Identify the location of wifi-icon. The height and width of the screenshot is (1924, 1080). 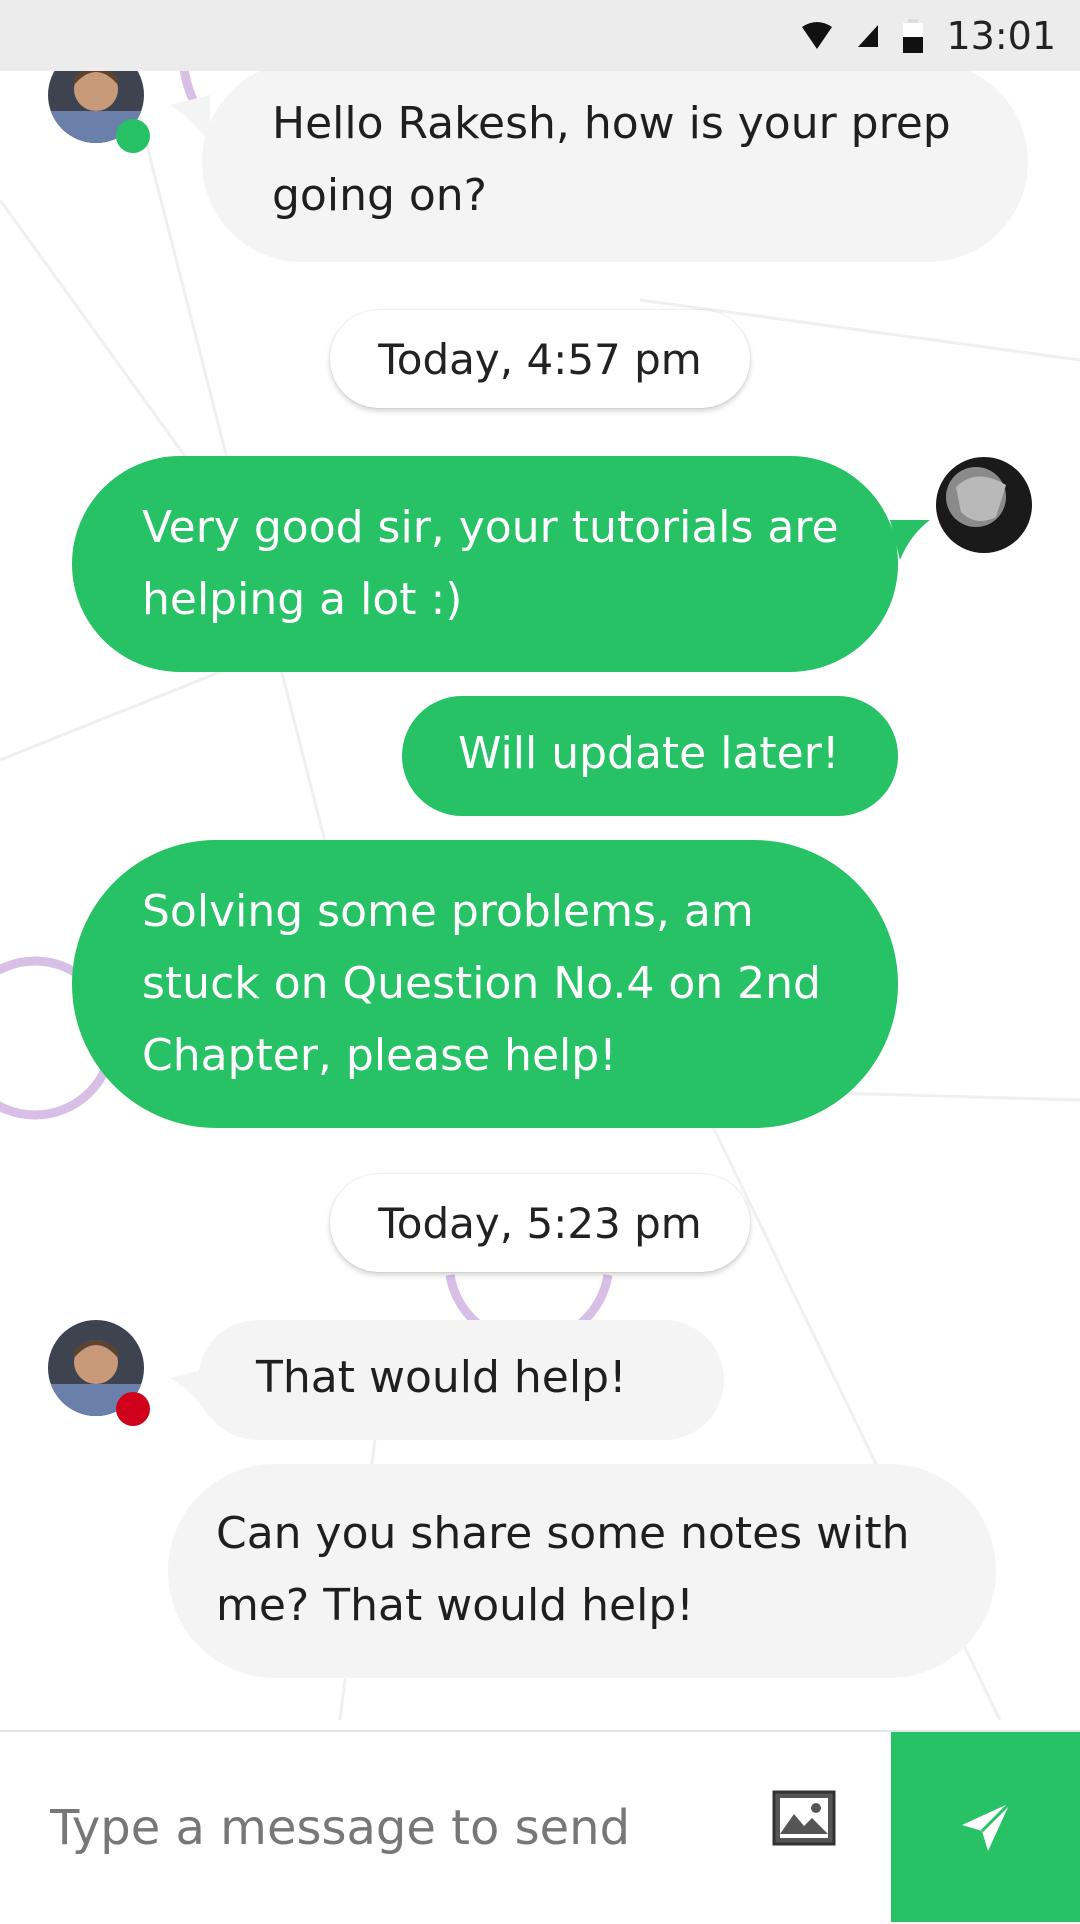
(817, 35).